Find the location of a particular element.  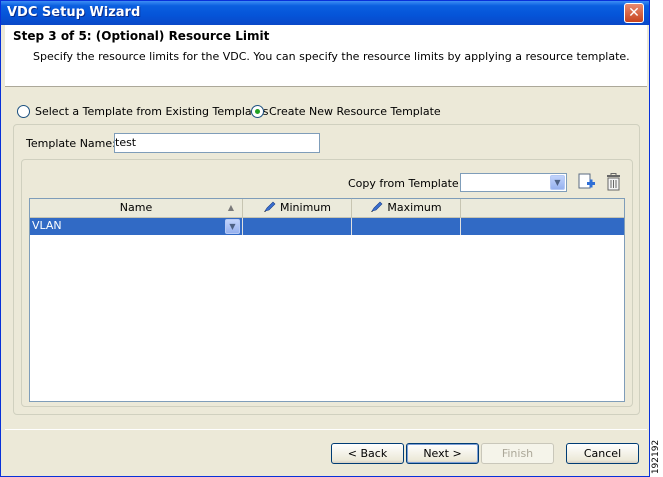

window-title: VDC Setup Wizard is located at coordinates (74, 12).